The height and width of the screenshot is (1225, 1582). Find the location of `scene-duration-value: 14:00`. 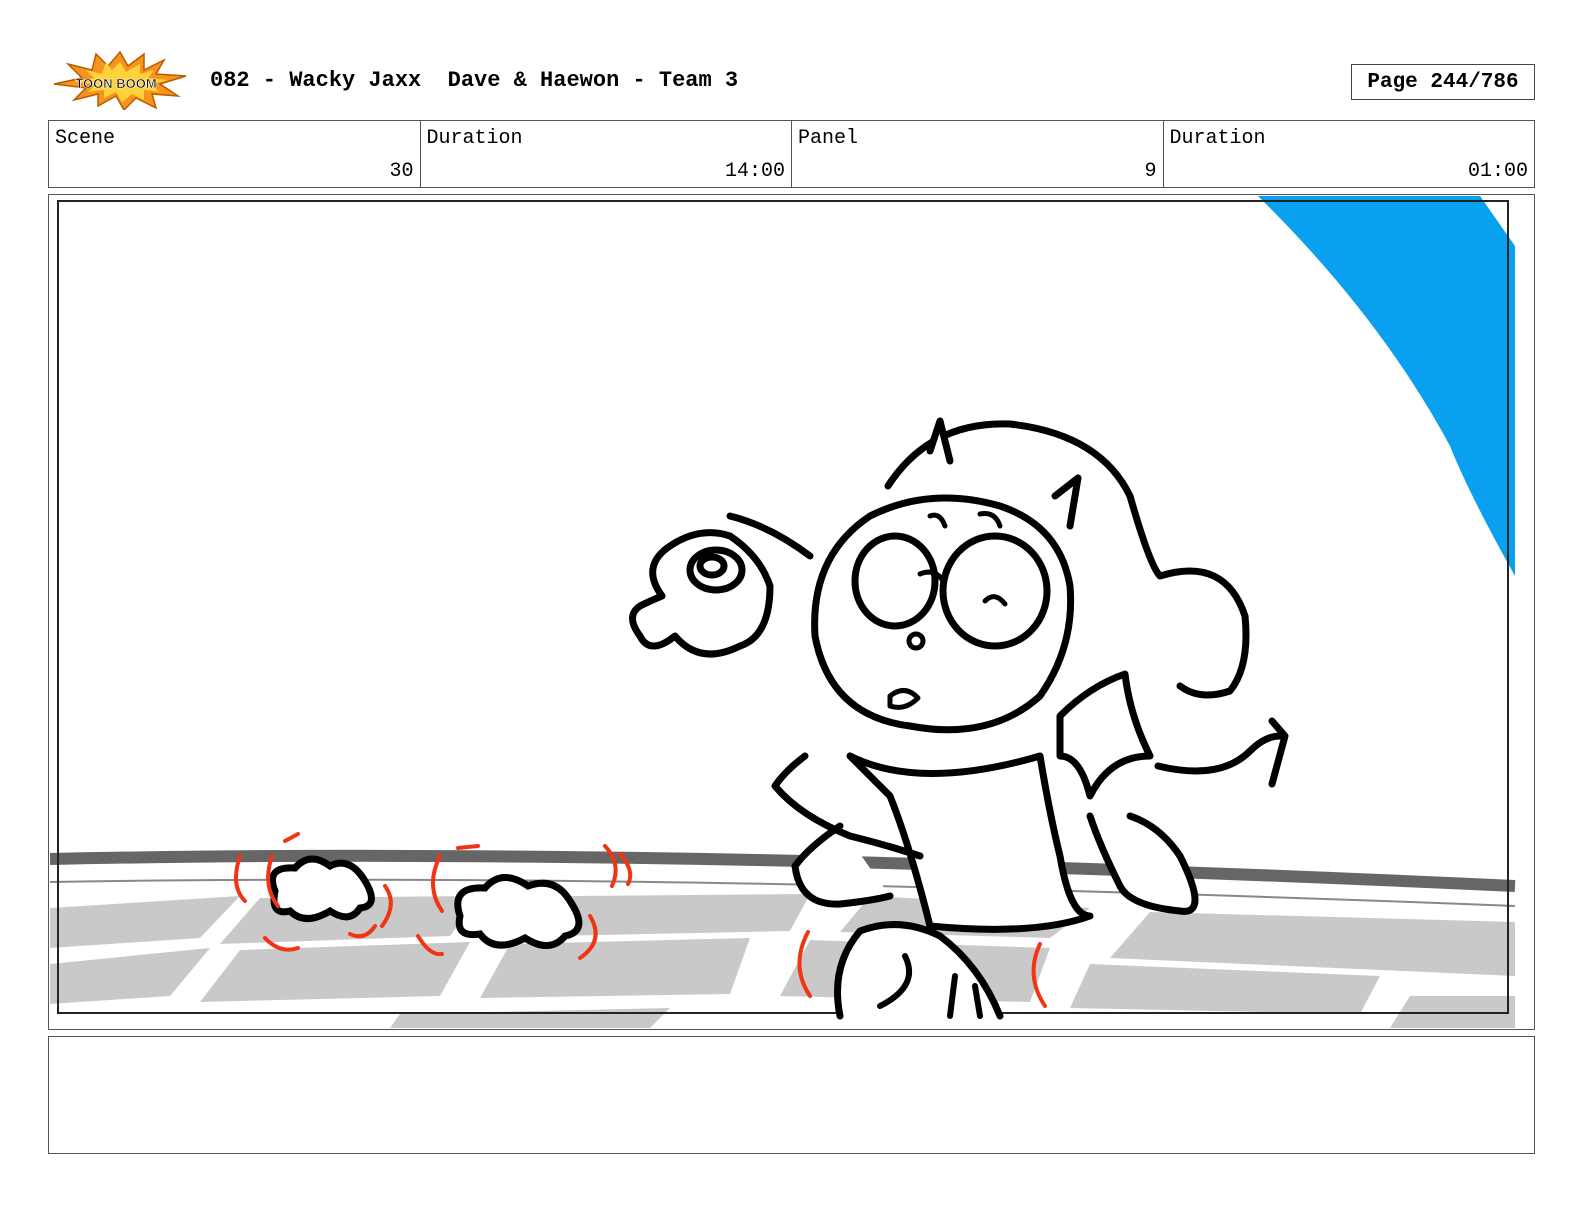

scene-duration-value: 14:00 is located at coordinates (754, 171).